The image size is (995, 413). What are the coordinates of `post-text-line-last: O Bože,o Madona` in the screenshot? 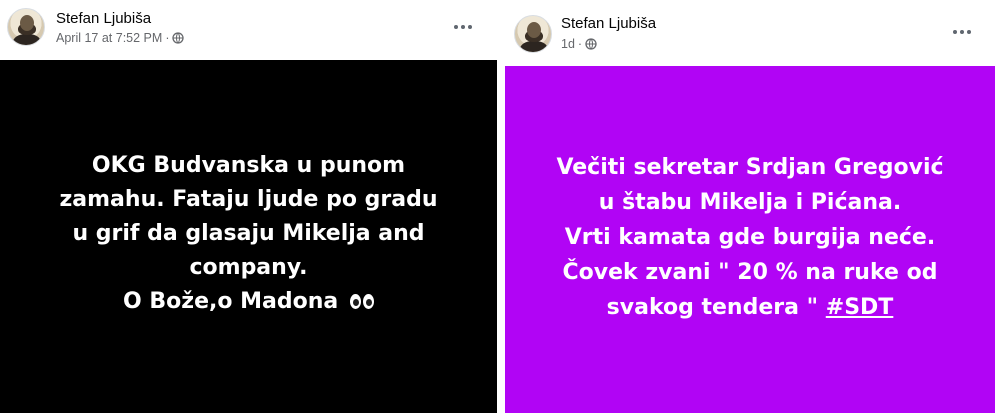 It's located at (248, 302).